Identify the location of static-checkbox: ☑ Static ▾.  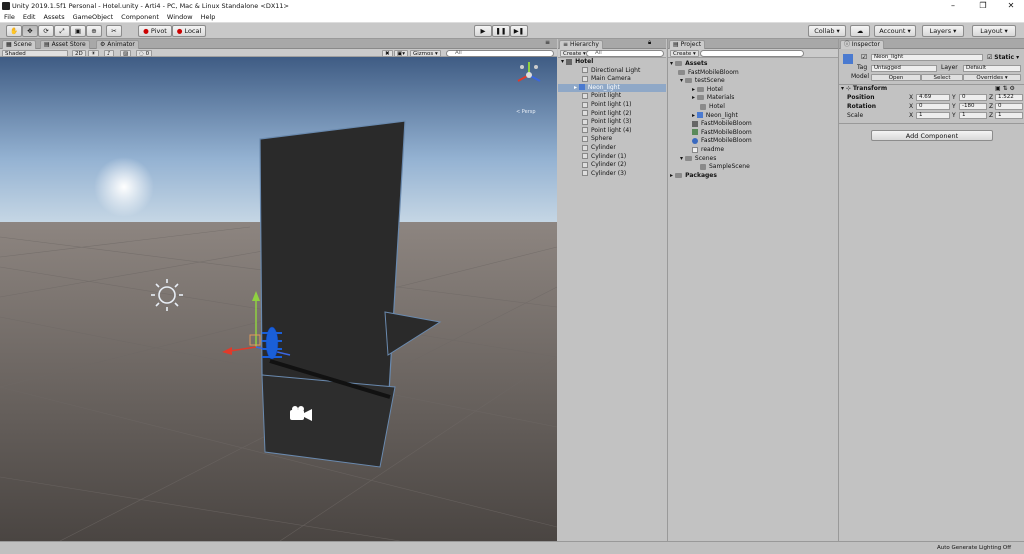
(1003, 57).